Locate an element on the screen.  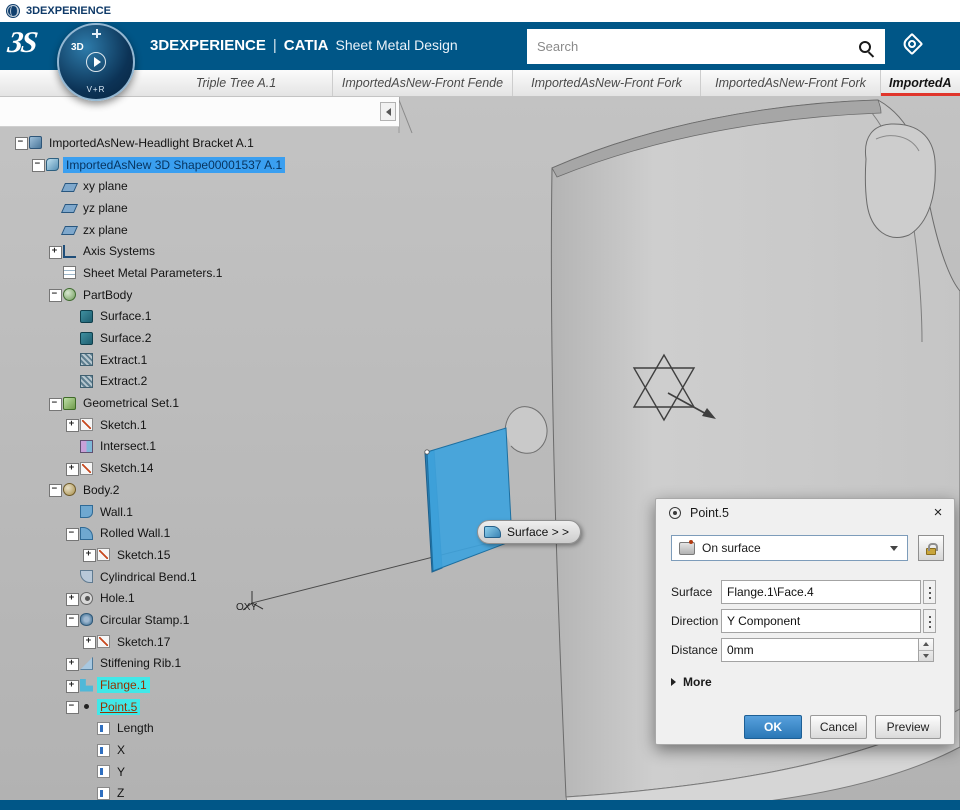
collapse-tree-button is located at coordinates (388, 111).